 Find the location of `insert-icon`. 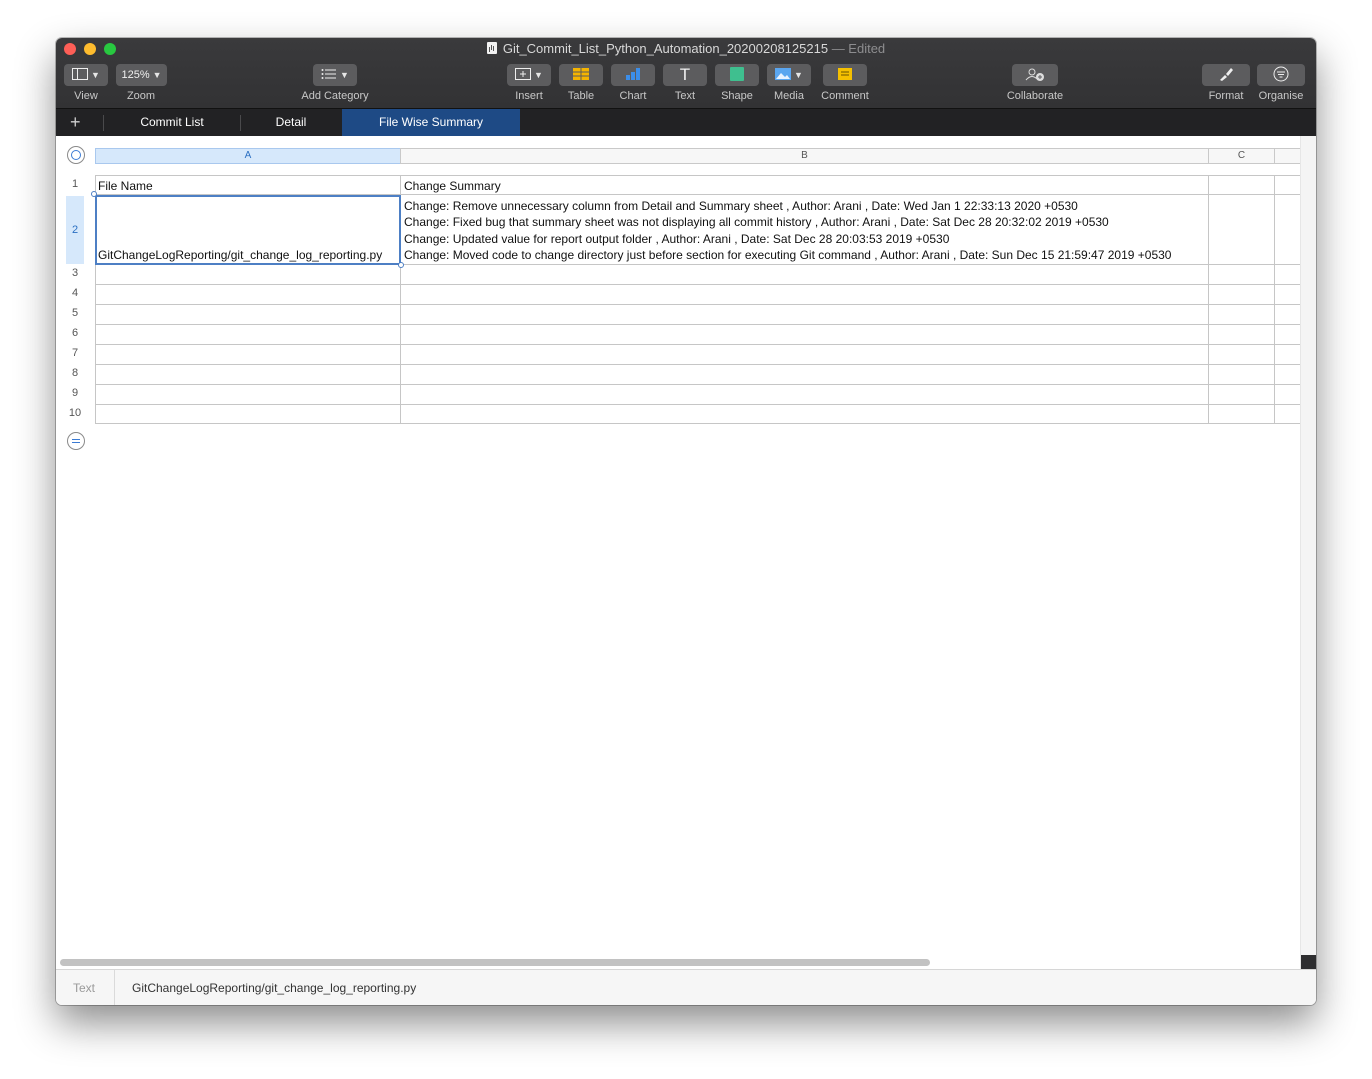

insert-icon is located at coordinates (523, 74).